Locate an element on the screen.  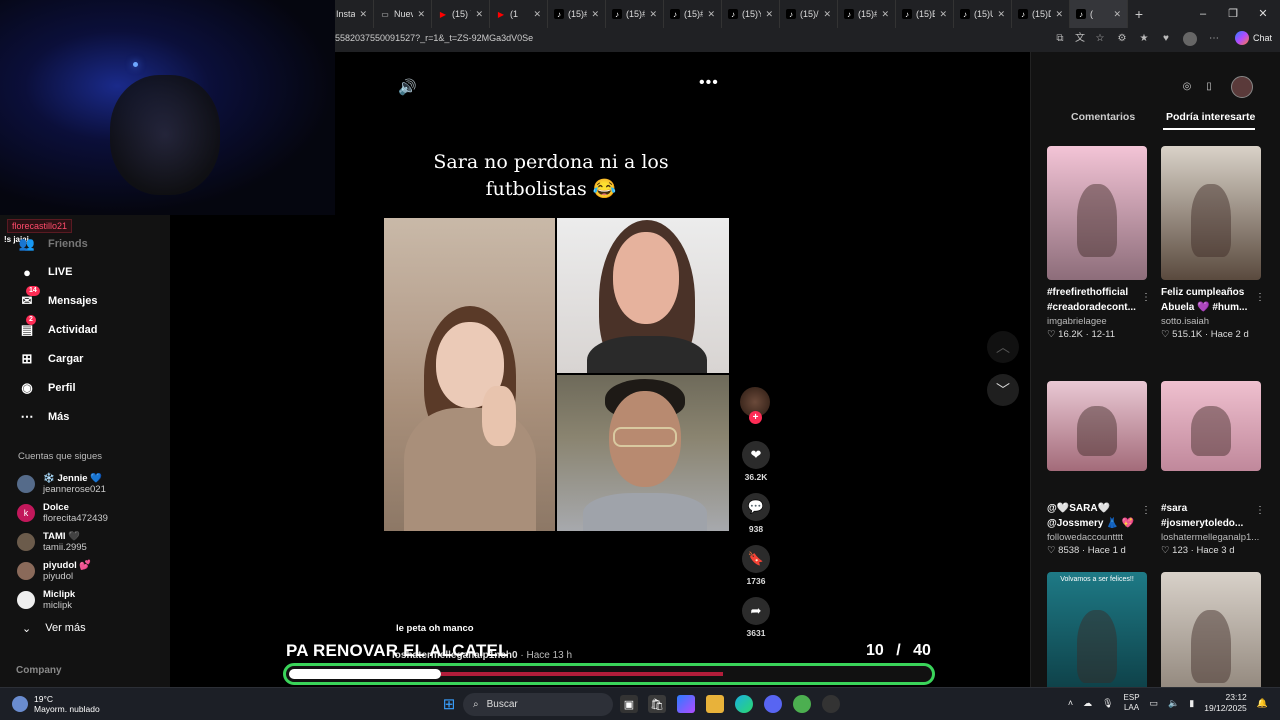
related-video-card: Volvamos a ser felices!! is located at coordinates (1097, 639).